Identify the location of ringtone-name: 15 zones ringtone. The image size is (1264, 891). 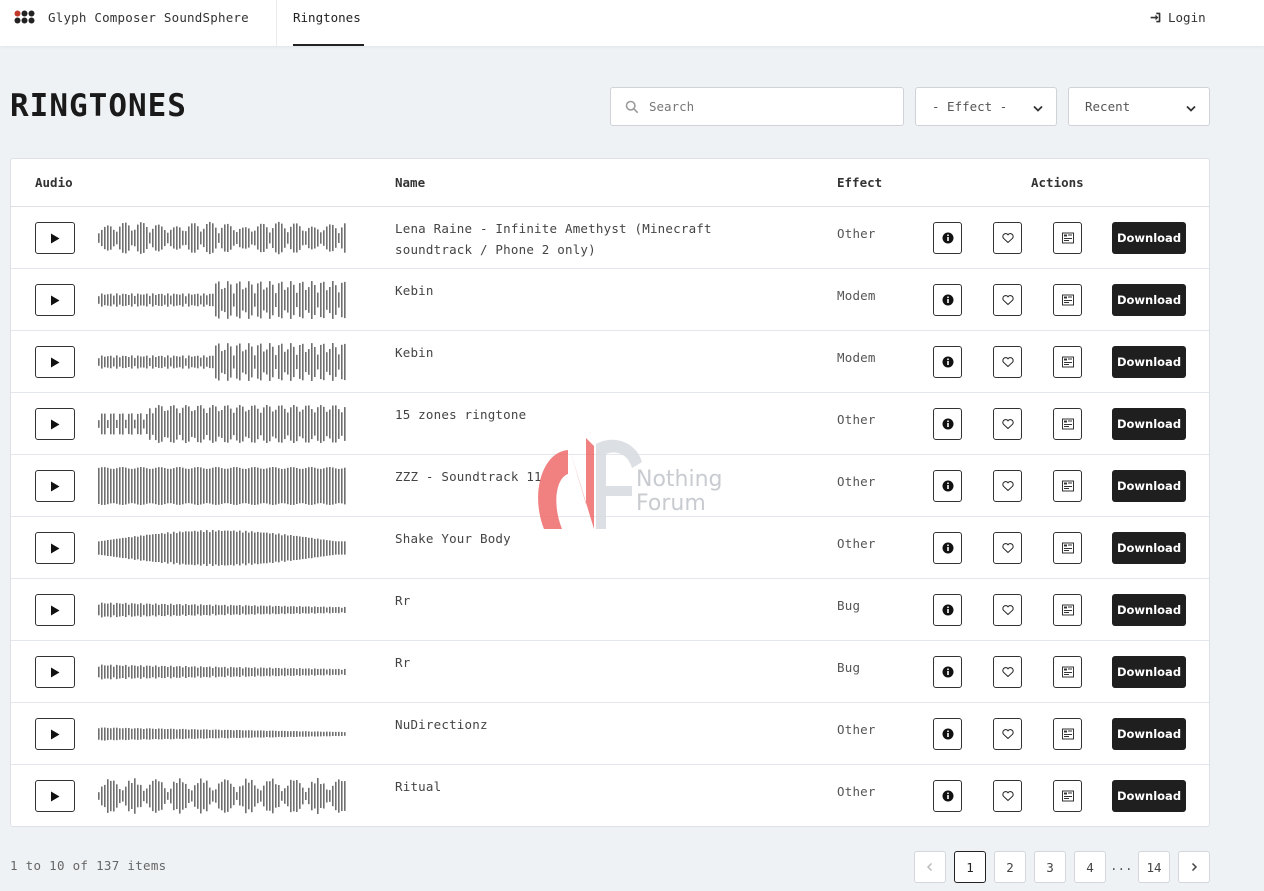
(461, 414).